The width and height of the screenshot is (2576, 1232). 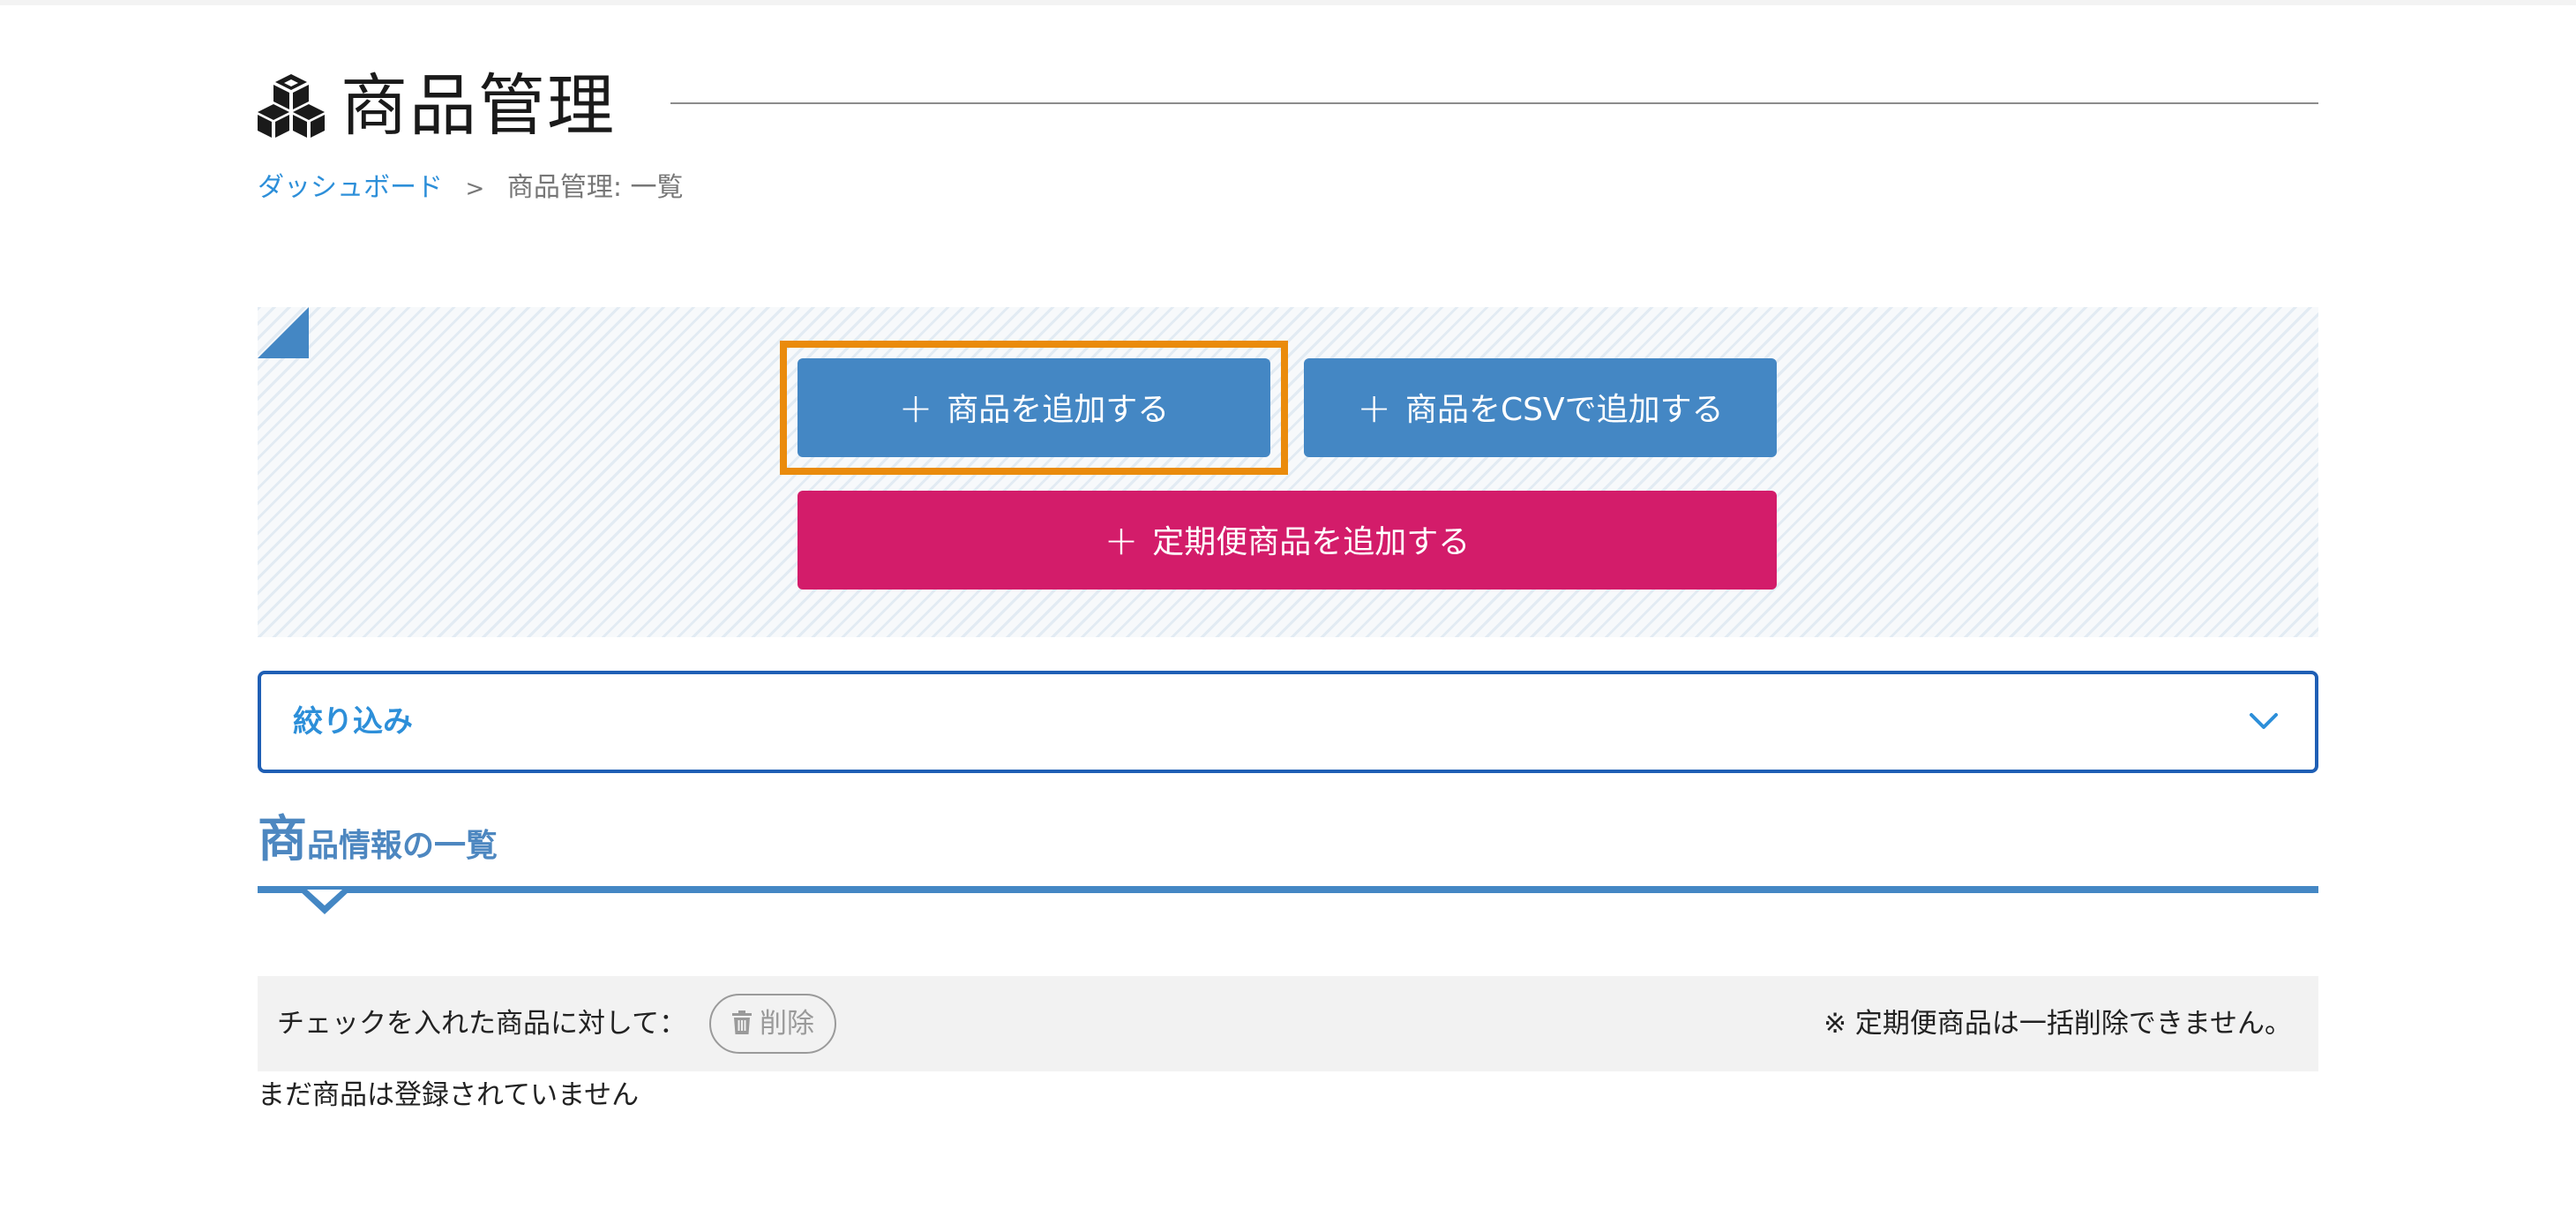 I want to click on panel-corner-decoration, so click(x=284, y=333).